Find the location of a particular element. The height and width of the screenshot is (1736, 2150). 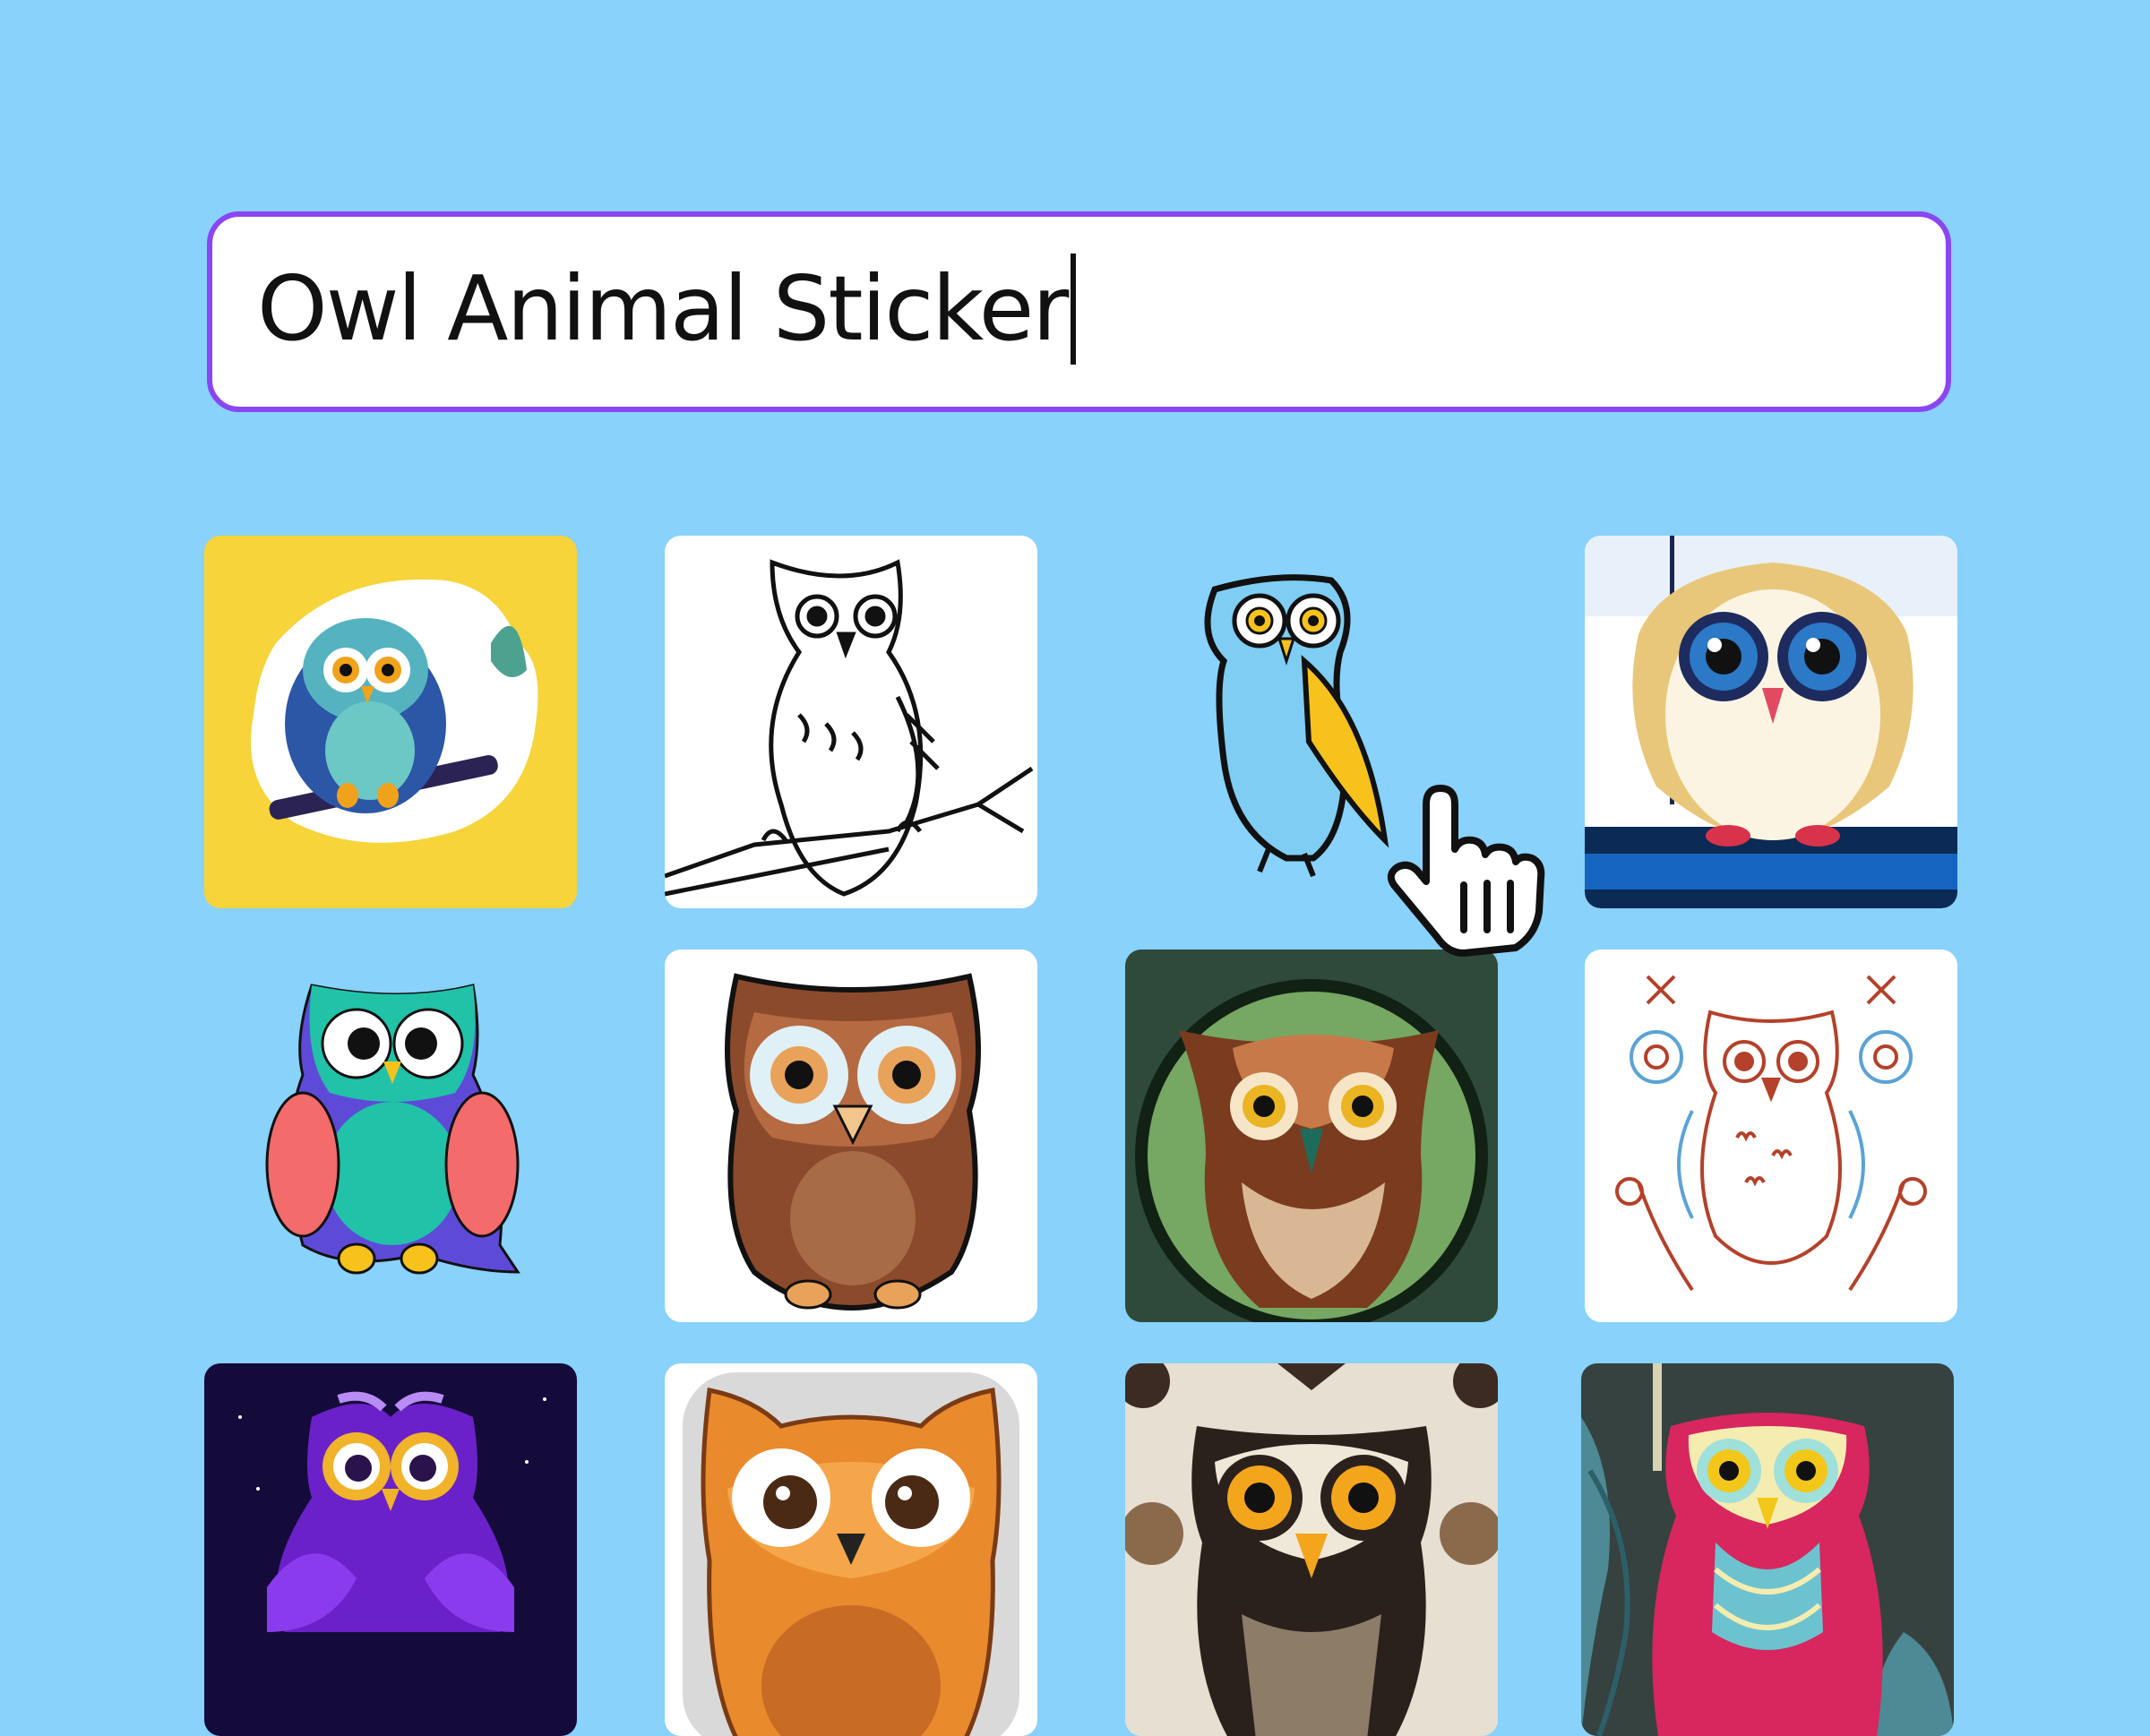

search-query-text: Owl Animal Sticker is located at coordinates (667, 309).